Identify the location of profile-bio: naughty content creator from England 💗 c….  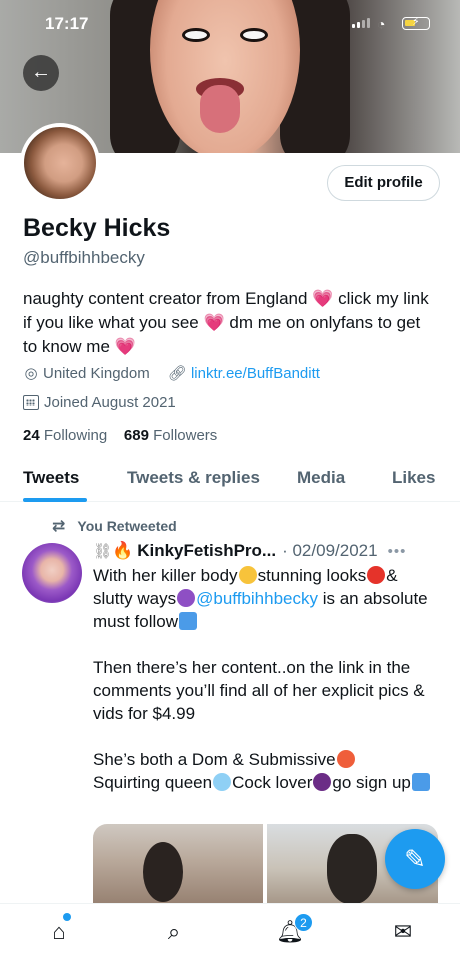
(230, 323).